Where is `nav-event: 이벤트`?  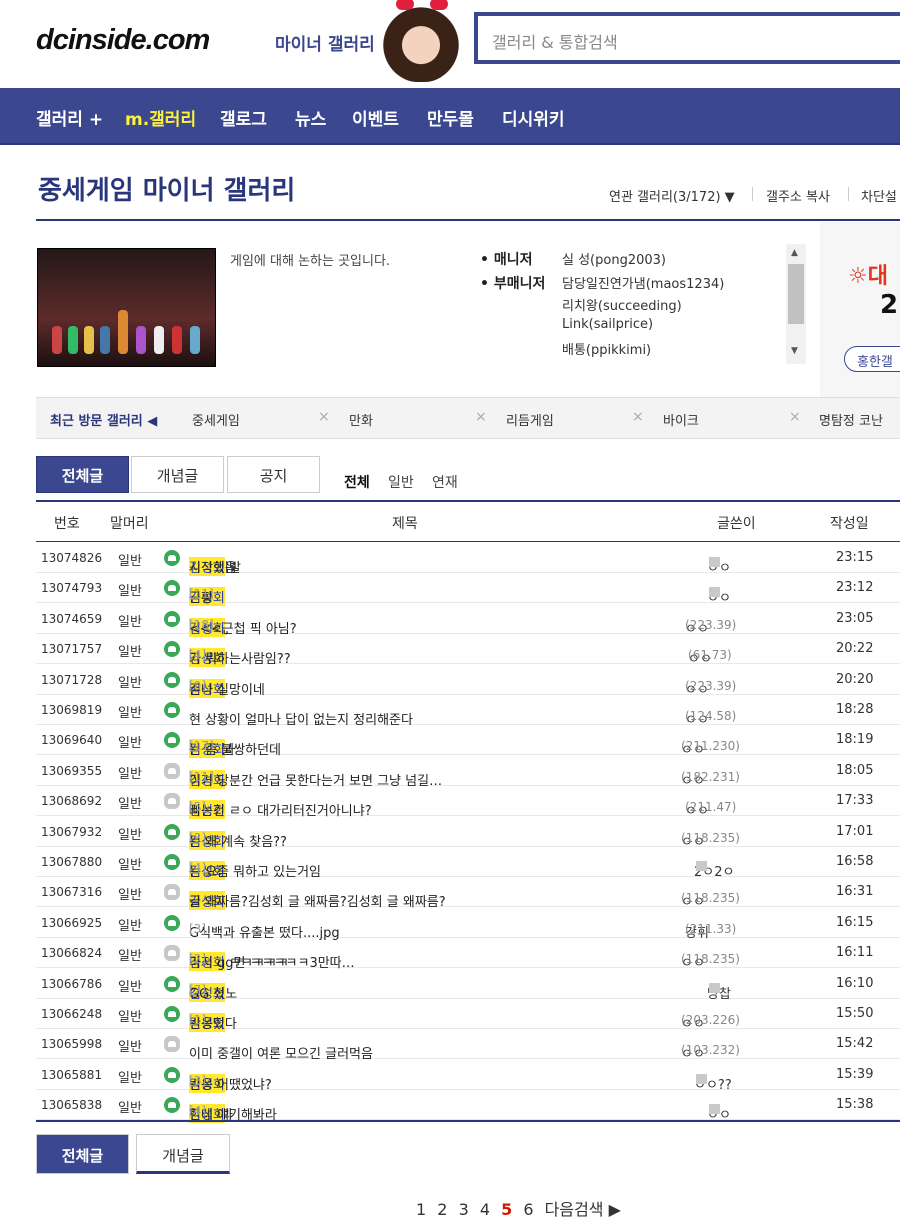
nav-event: 이벤트 is located at coordinates (375, 117).